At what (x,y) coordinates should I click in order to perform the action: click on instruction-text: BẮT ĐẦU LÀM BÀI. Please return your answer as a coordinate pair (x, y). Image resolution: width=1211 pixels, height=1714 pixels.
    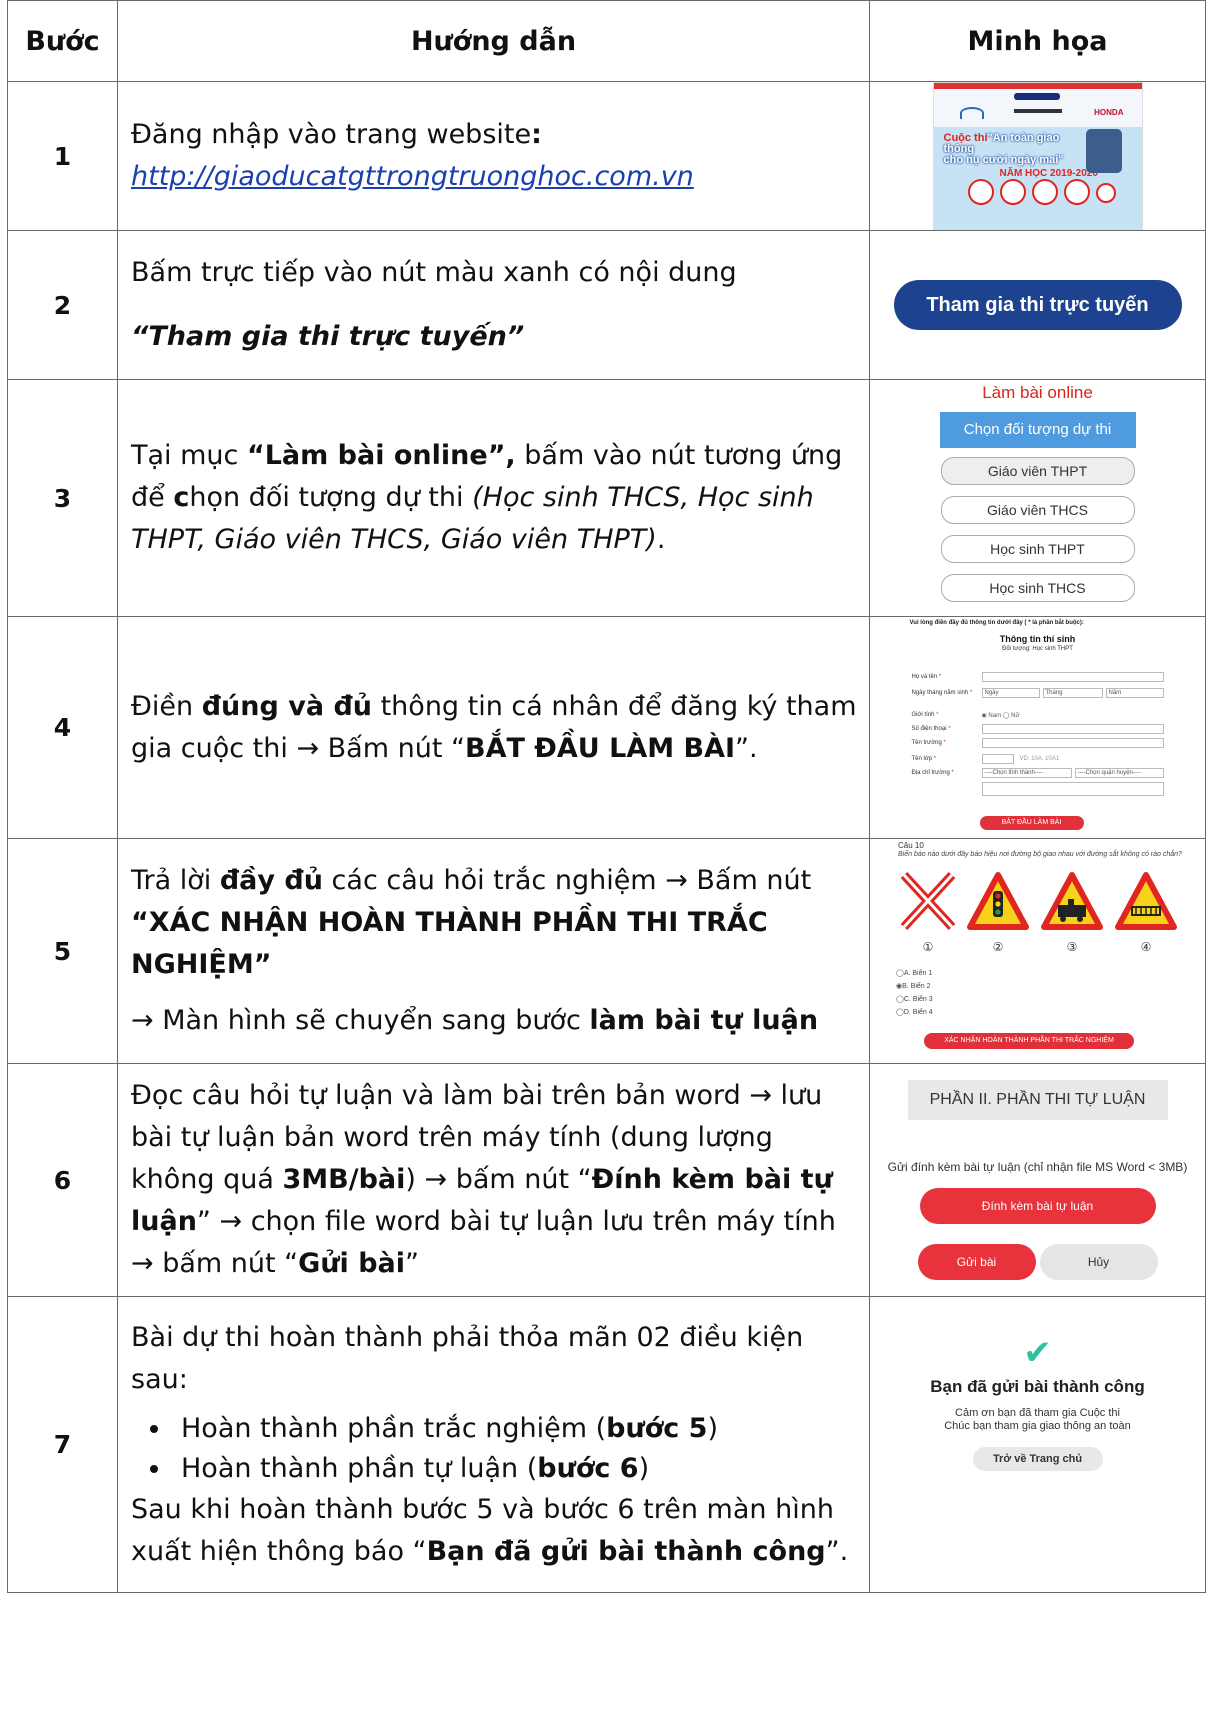
    Looking at the image, I should click on (600, 748).